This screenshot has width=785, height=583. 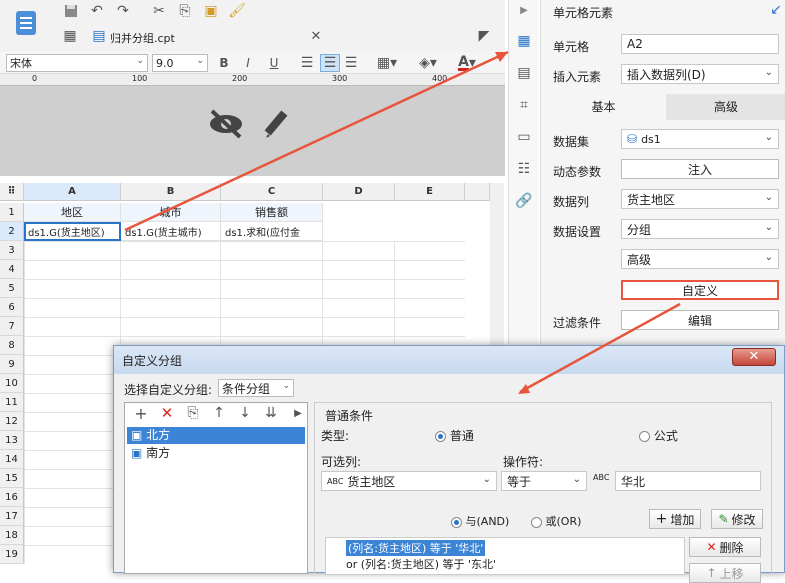 What do you see at coordinates (600, 348) in the screenshot?
I see `arrow-button-to-dialog` at bounding box center [600, 348].